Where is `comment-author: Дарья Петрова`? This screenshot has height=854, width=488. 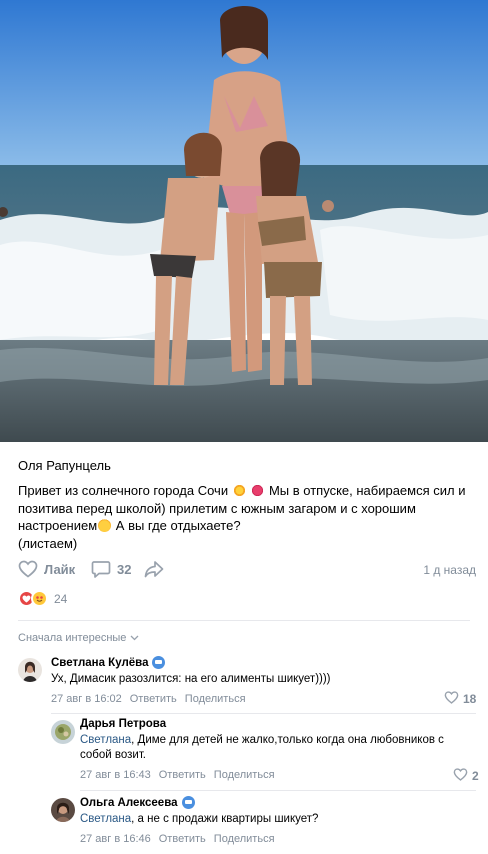 comment-author: Дарья Петрова is located at coordinates (275, 724).